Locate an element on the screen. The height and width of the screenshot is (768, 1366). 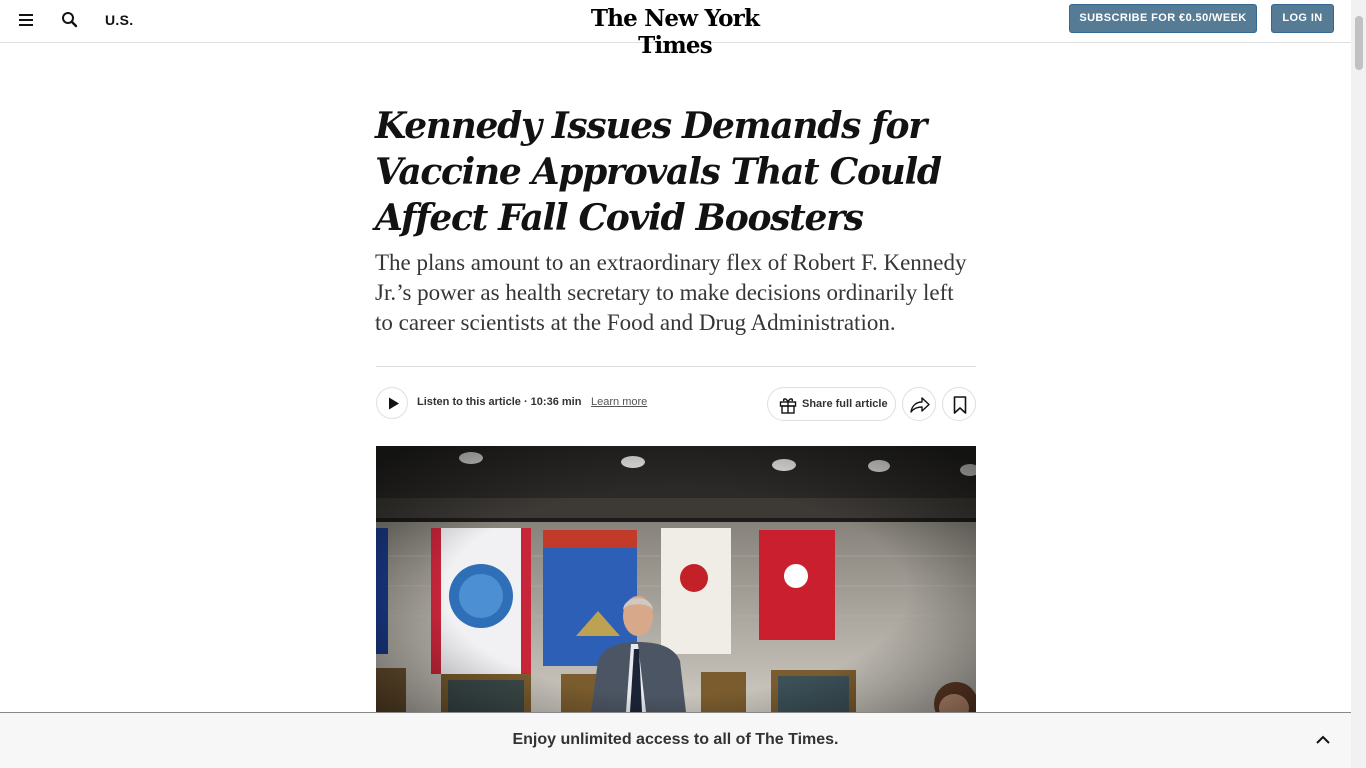
save-bookmark-button is located at coordinates (959, 404).